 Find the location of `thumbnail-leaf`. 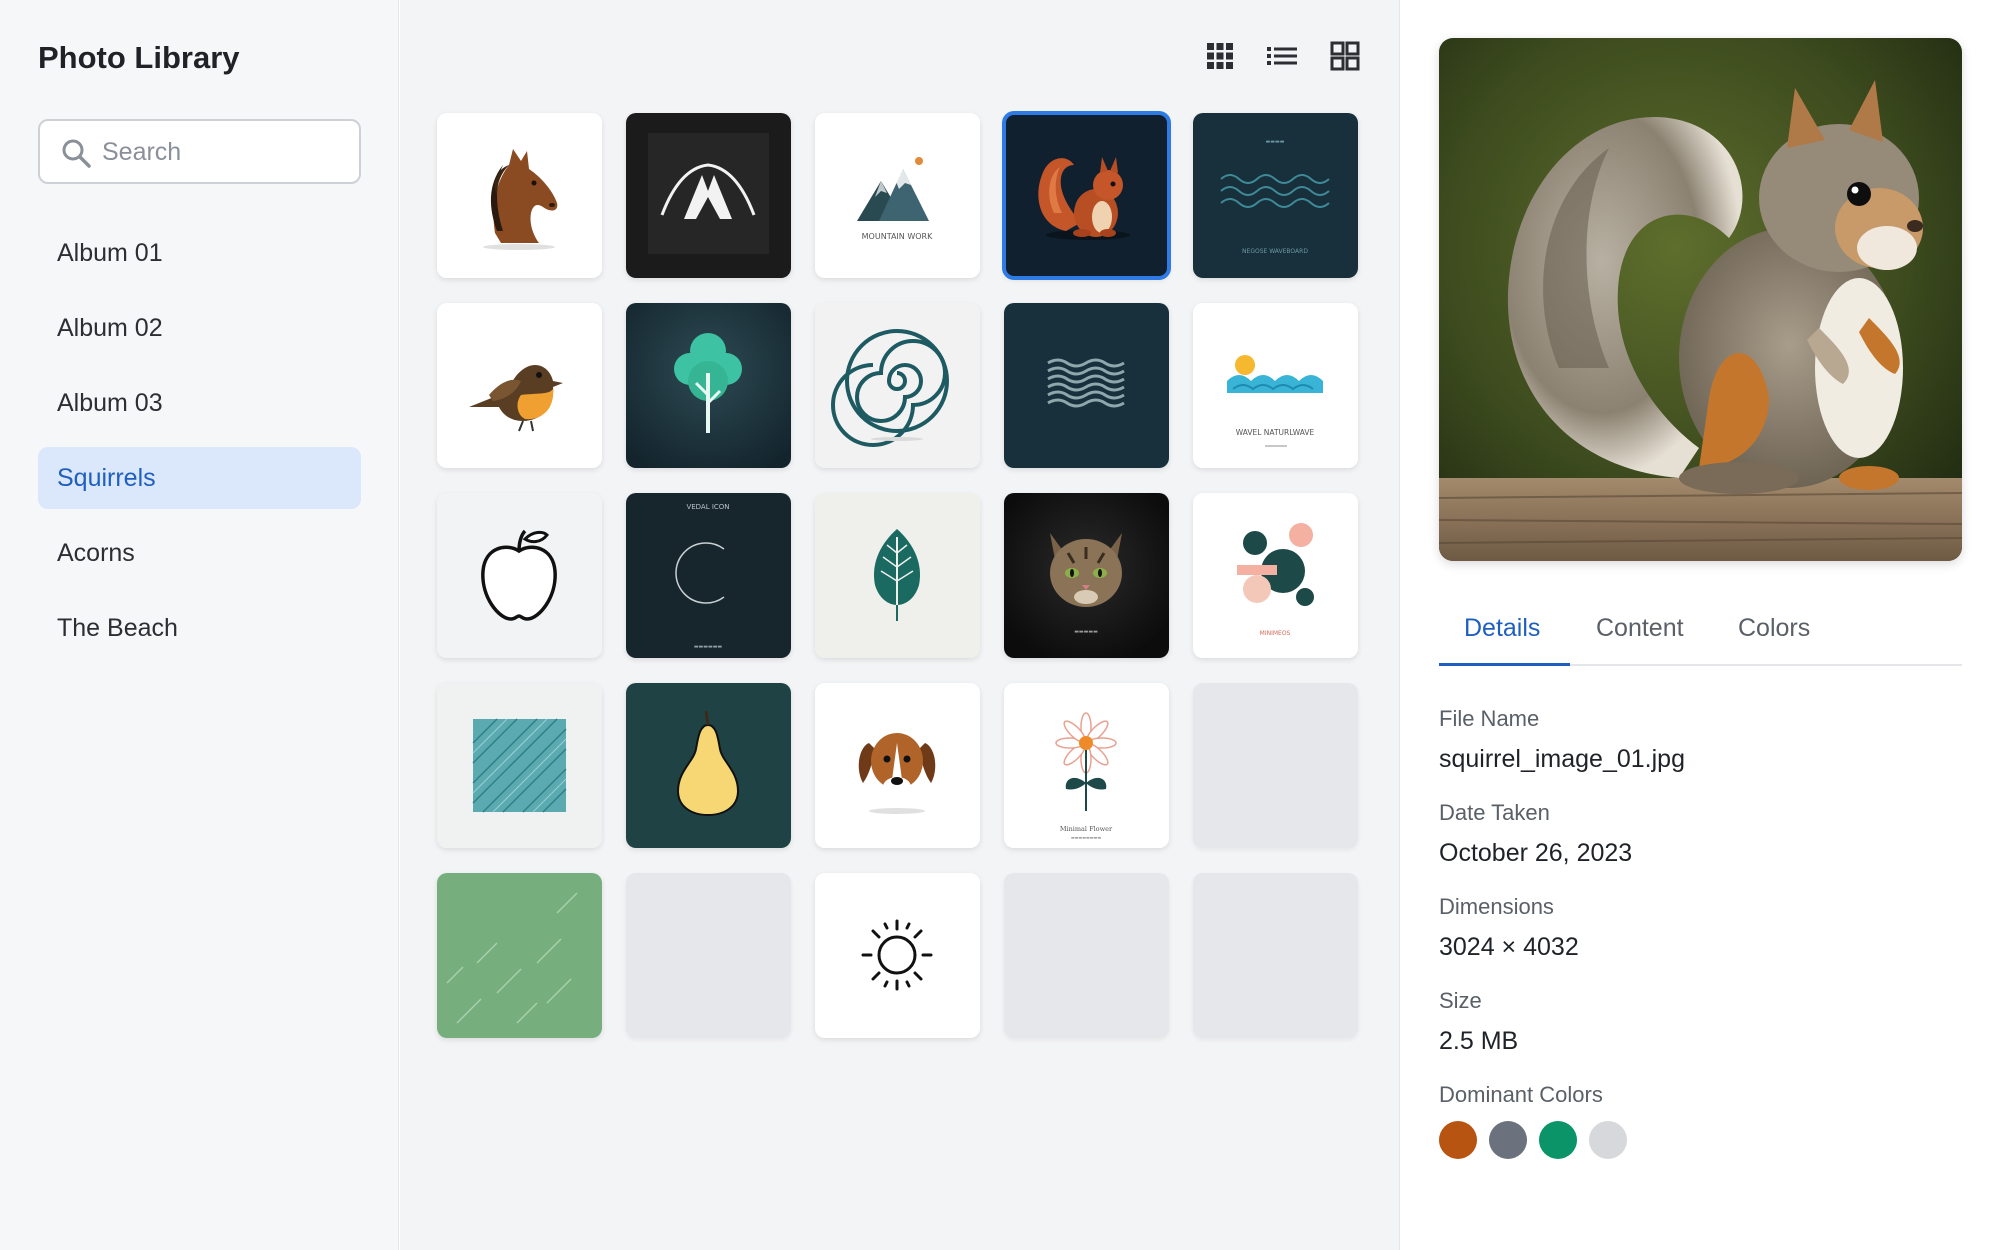

thumbnail-leaf is located at coordinates (897, 575).